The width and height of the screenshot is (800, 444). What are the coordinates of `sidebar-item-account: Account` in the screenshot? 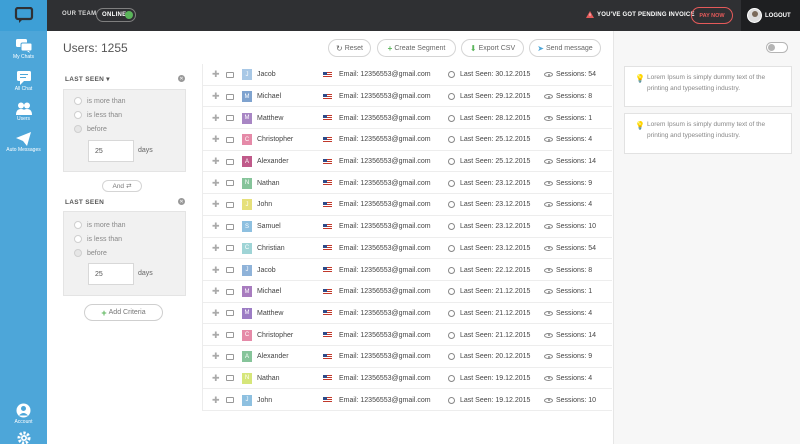 It's located at (23, 414).